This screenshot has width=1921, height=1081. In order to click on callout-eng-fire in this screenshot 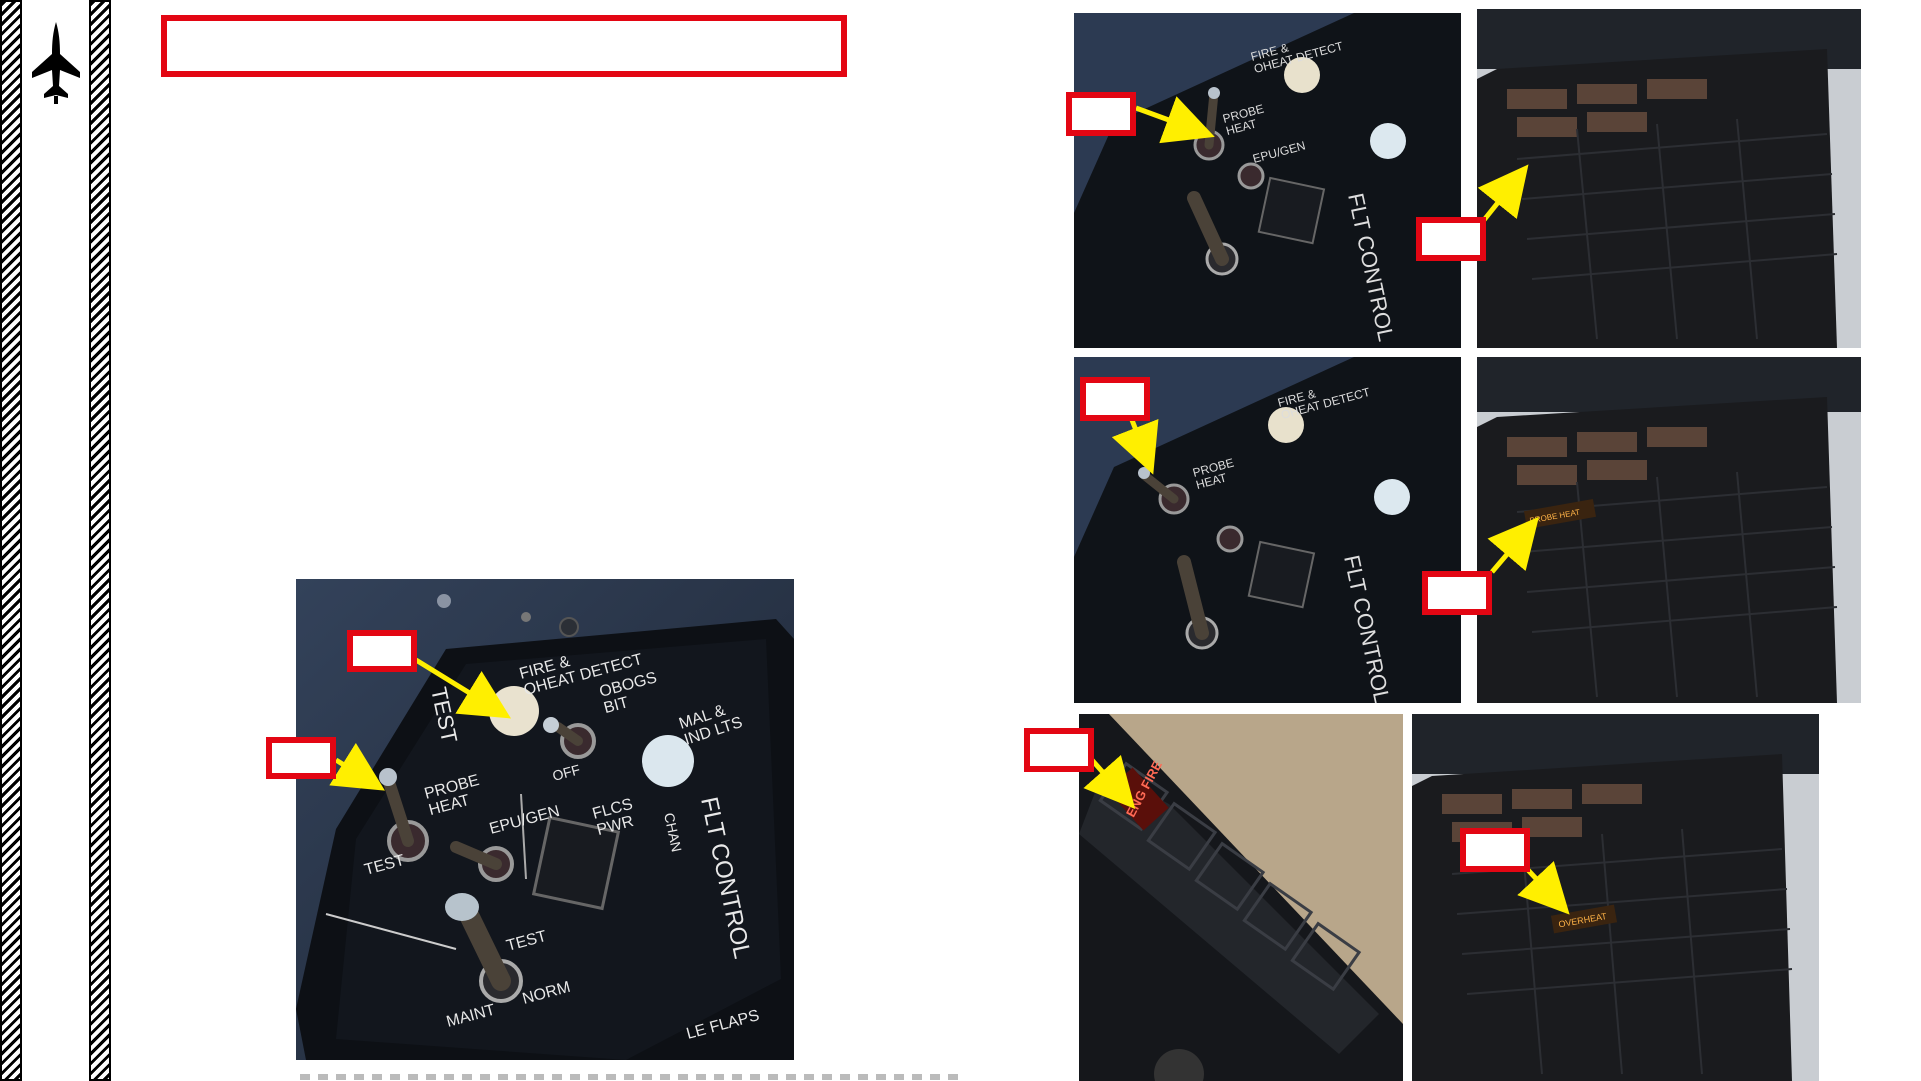, I will do `click(1059, 750)`.